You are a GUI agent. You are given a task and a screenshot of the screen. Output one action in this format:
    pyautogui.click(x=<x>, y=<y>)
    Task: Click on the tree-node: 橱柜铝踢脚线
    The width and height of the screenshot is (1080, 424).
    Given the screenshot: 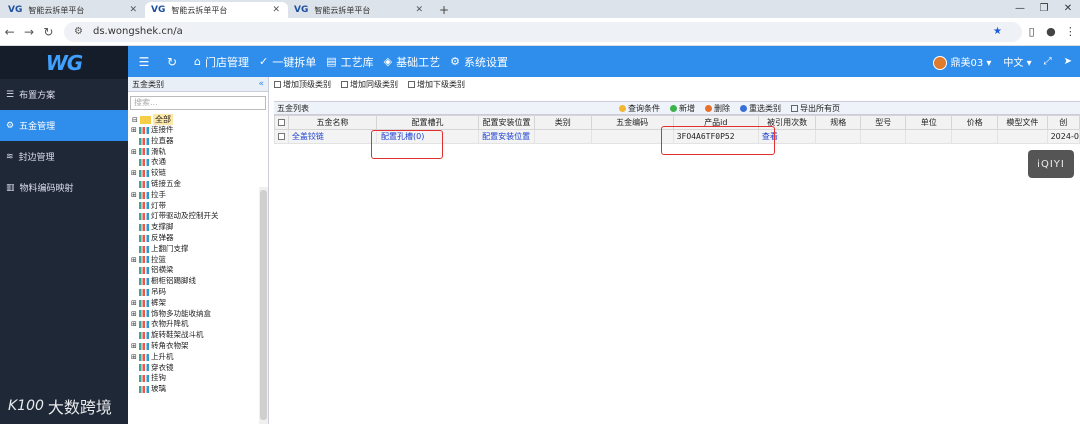 What is the action you would take?
    pyautogui.click(x=199, y=281)
    